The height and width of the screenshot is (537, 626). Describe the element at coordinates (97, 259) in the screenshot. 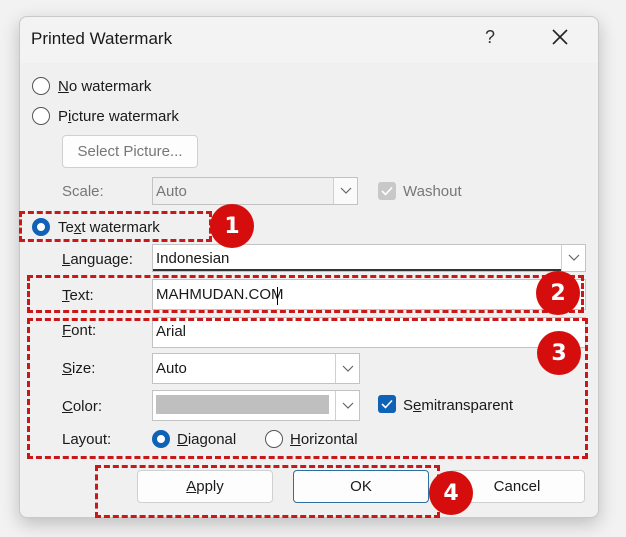

I see `language-label: Language:` at that location.